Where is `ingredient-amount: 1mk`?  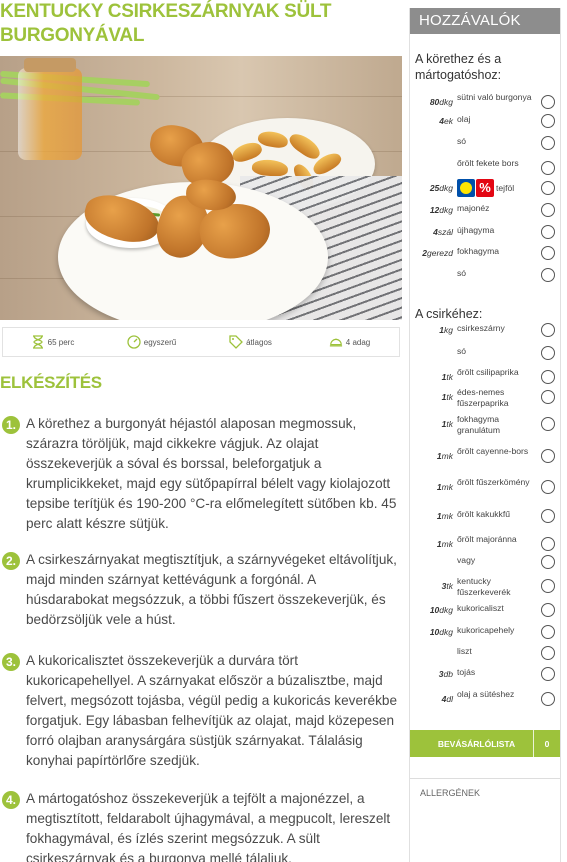 ingredient-amount: 1mk is located at coordinates (445, 516).